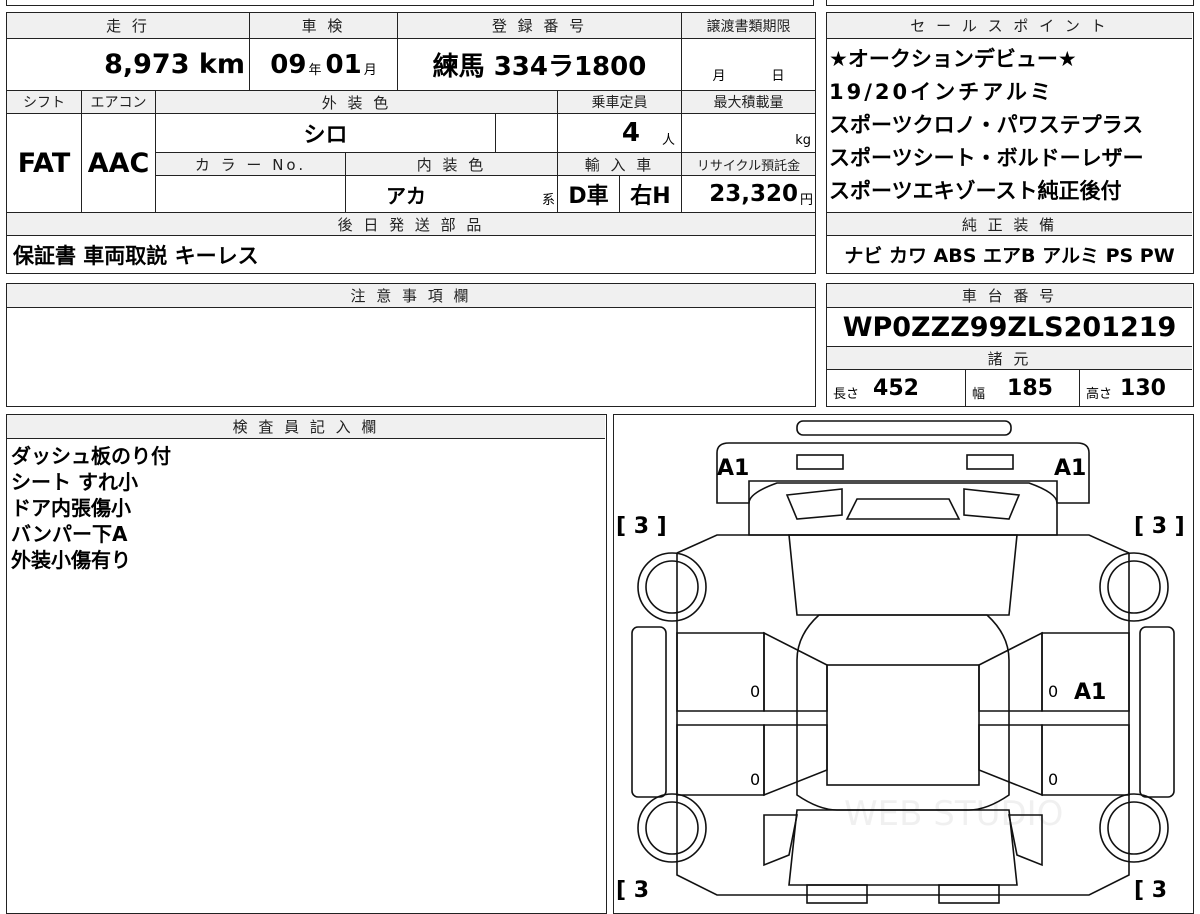 This screenshot has height=914, width=1200. What do you see at coordinates (174, 64) in the screenshot?
I see `mileage-value: 8,973 km` at bounding box center [174, 64].